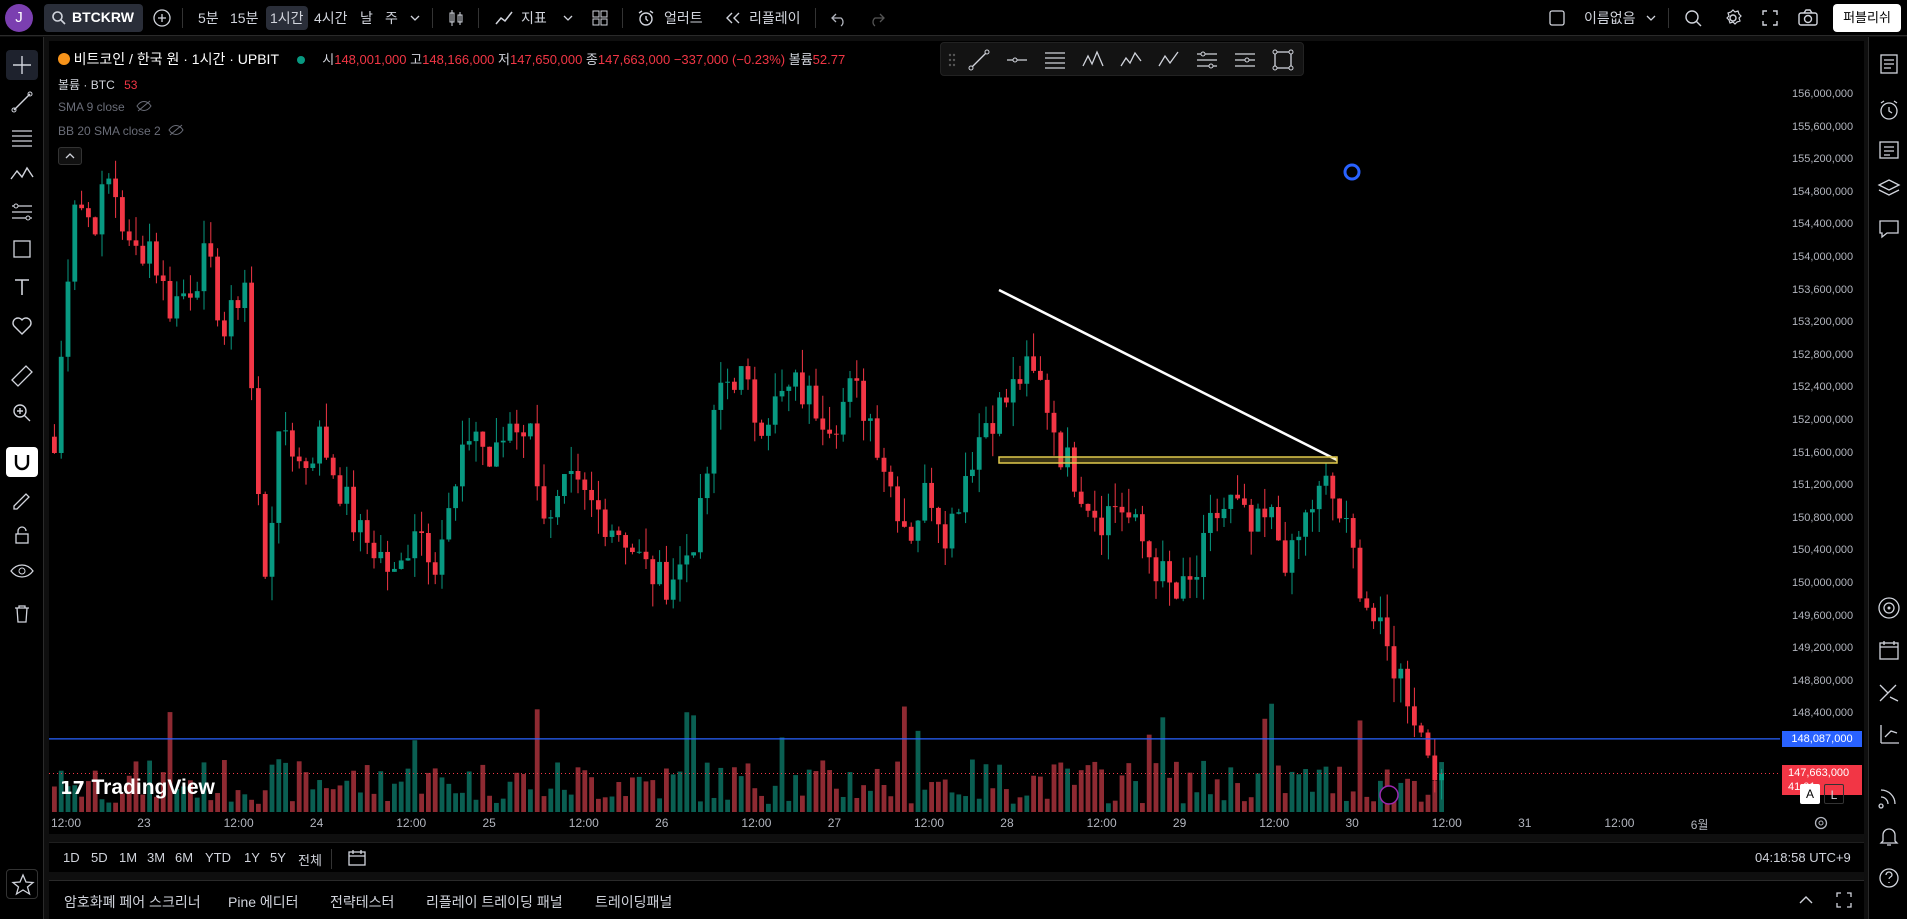 This screenshot has height=919, width=1907. Describe the element at coordinates (22, 249) in the screenshot. I see `shape-icon` at that location.